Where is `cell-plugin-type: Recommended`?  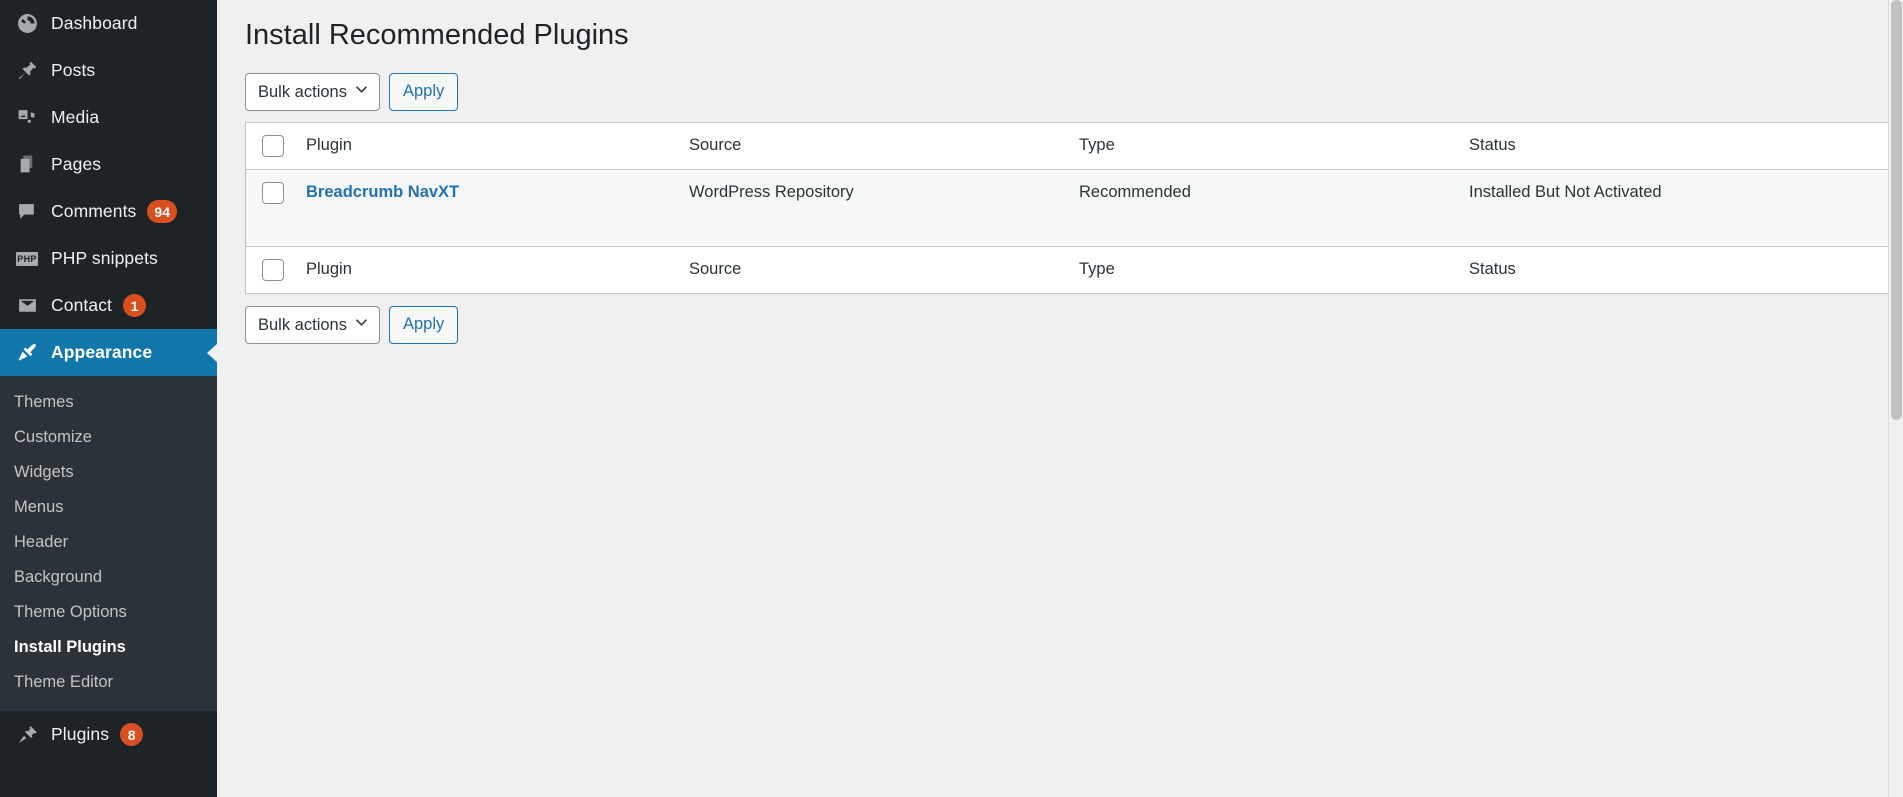 cell-plugin-type: Recommended is located at coordinates (1135, 191).